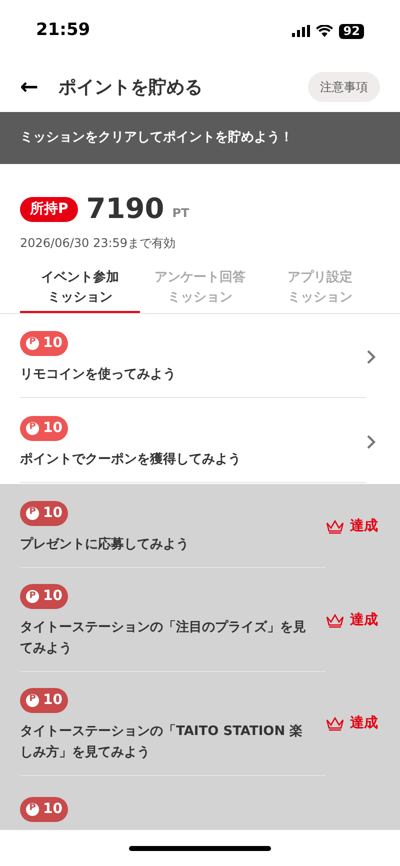  Describe the element at coordinates (131, 459) in the screenshot. I see `mission-title: ポイントでクーポンを獲得してみよう` at that location.